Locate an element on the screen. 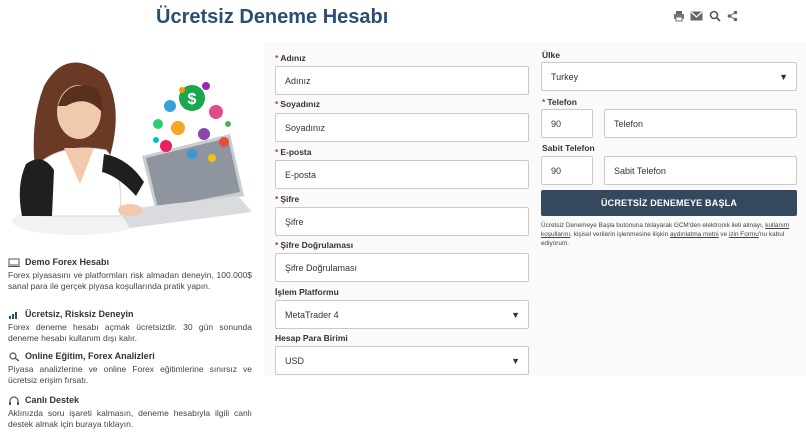 The height and width of the screenshot is (432, 806). page-title: Ücretsiz Deneme Hesabı is located at coordinates (272, 17).